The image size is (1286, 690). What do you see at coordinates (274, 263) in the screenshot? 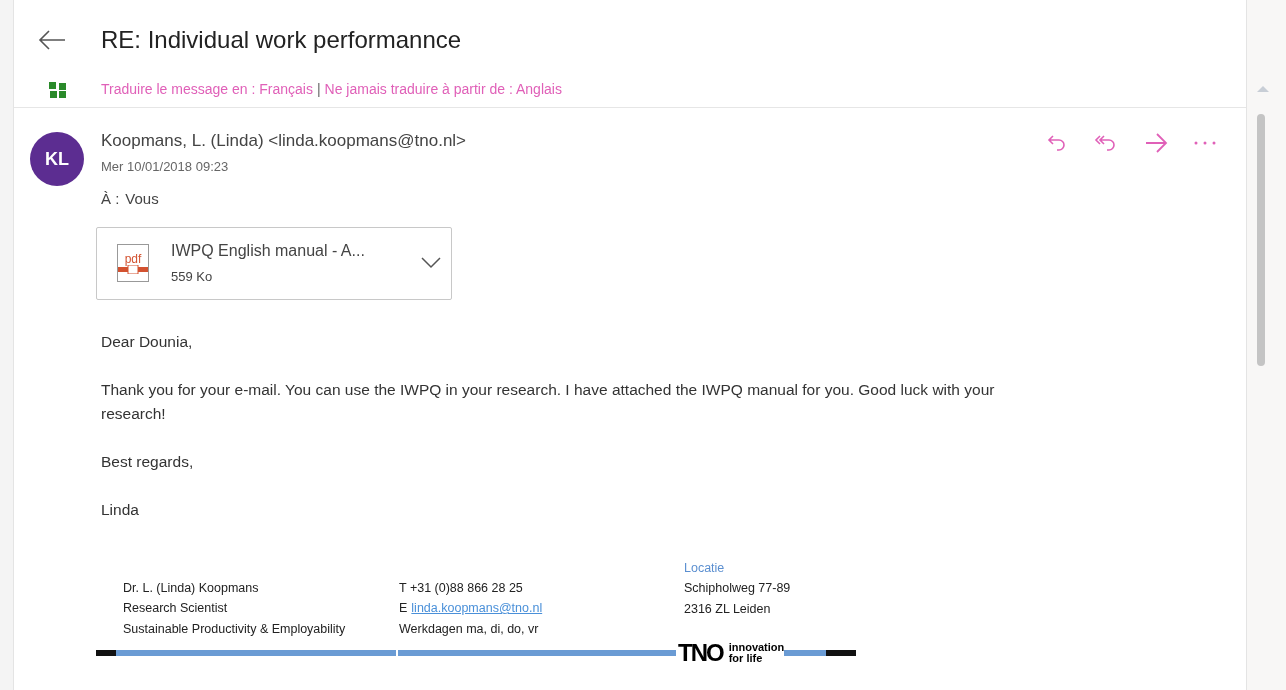
I see `attachment-card: pdf IWPQ English manual - A... 559 Ko` at bounding box center [274, 263].